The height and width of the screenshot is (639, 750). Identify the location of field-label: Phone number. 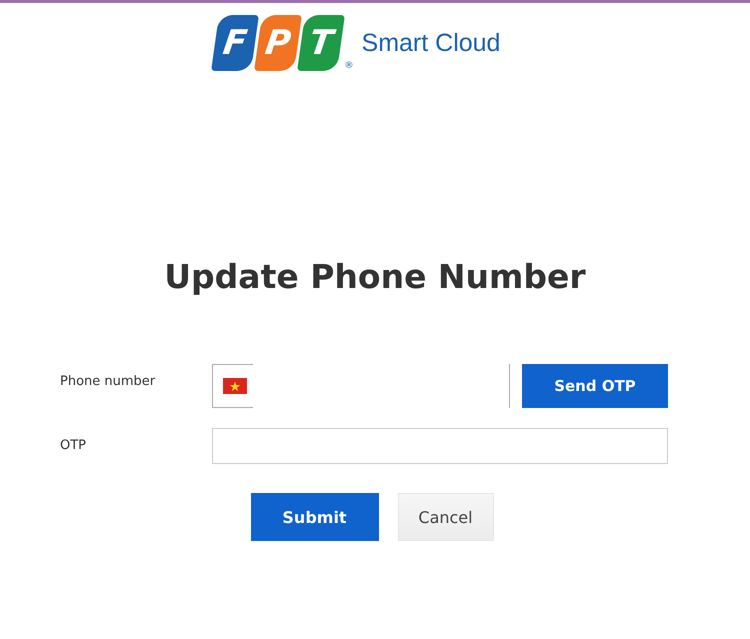
(108, 381).